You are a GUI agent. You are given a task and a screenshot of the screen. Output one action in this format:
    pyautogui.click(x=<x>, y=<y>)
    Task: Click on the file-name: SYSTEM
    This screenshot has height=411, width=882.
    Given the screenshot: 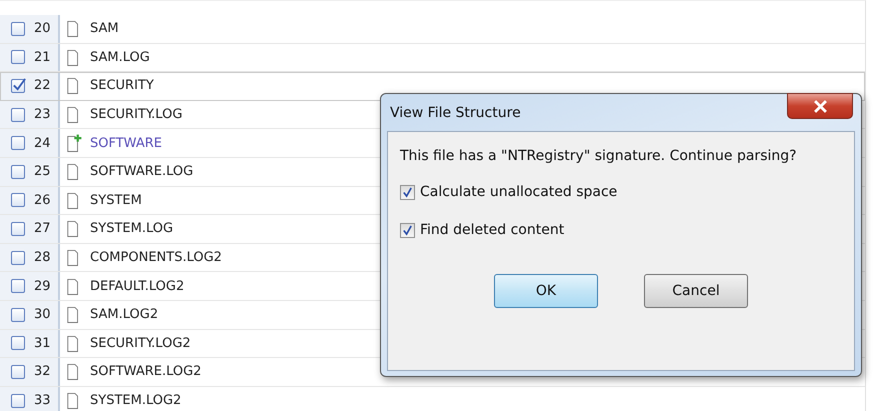 What is the action you would take?
    pyautogui.click(x=116, y=200)
    